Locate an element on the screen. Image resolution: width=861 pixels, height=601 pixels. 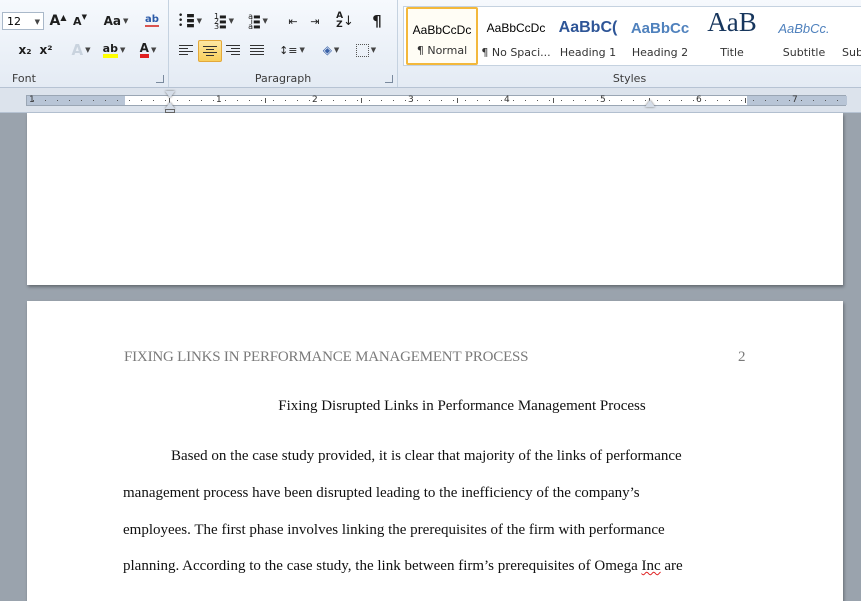
align-center-icon is located at coordinates (210, 51).